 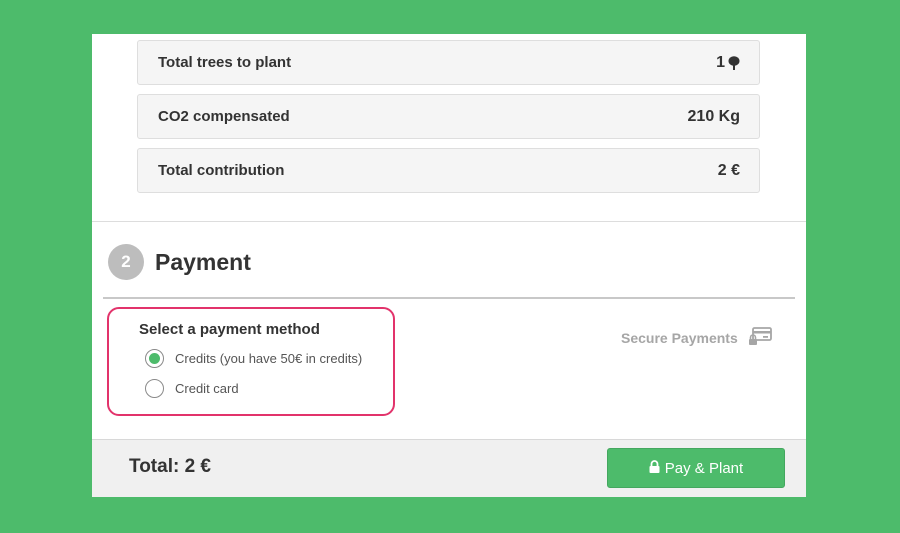 I want to click on pay-and-plant-button: Pay & Plant, so click(x=696, y=468).